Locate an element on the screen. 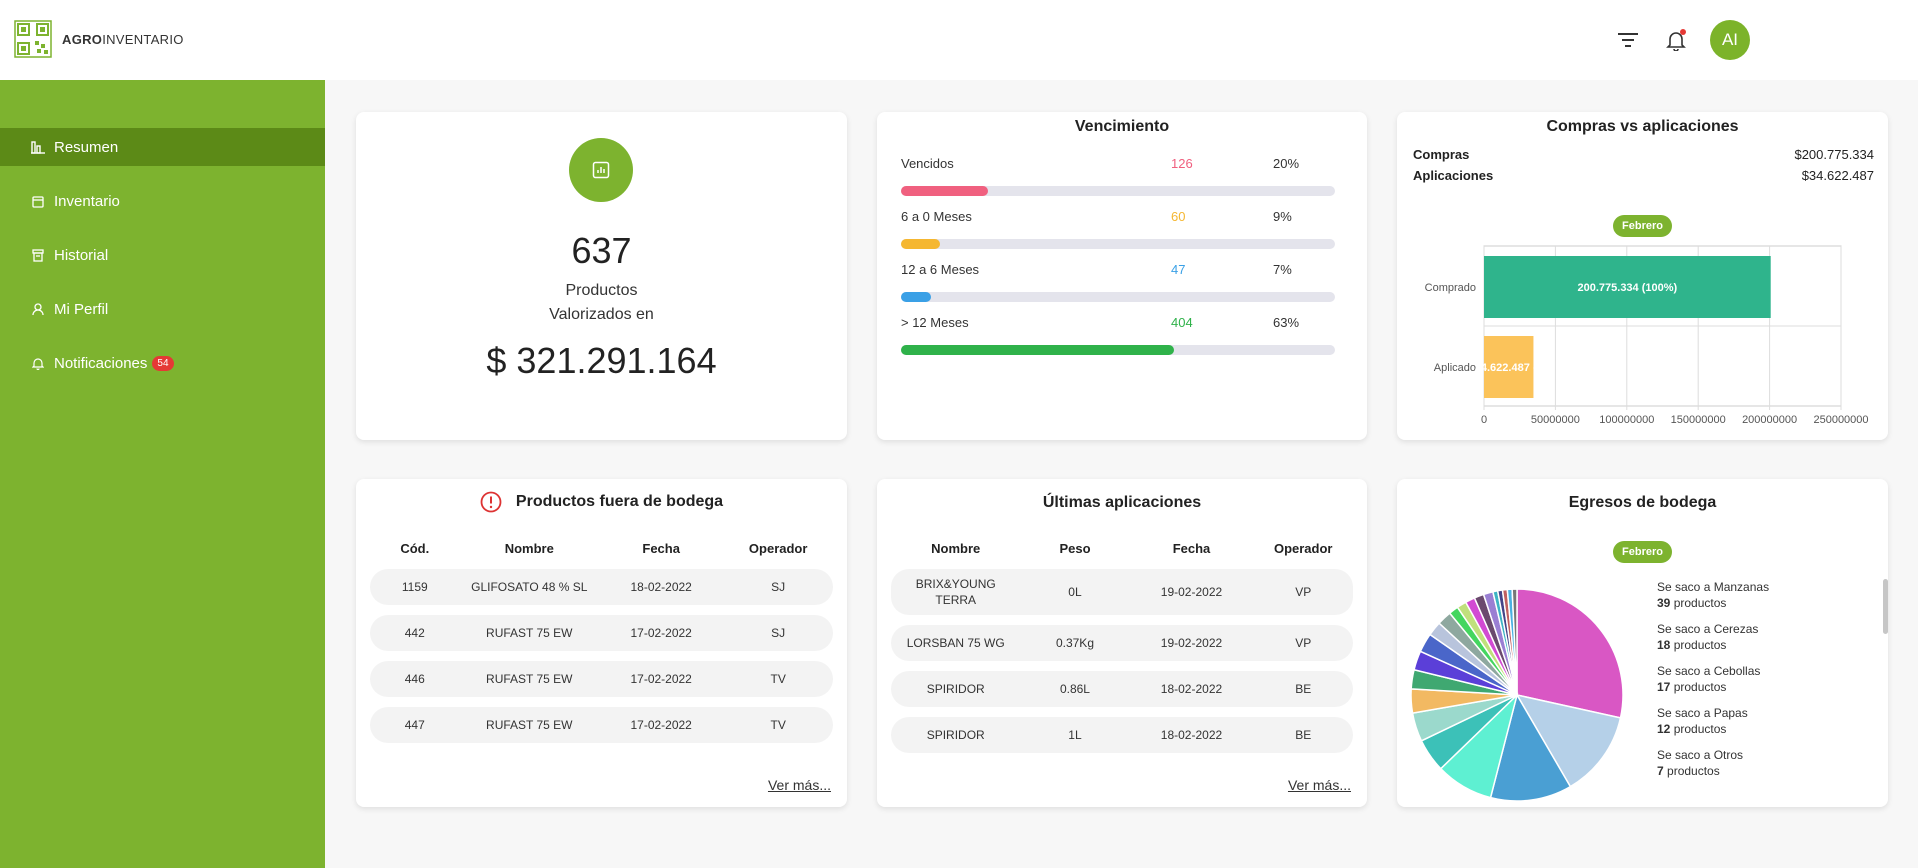 The image size is (1918, 868). column-header: Fecha is located at coordinates (661, 548).